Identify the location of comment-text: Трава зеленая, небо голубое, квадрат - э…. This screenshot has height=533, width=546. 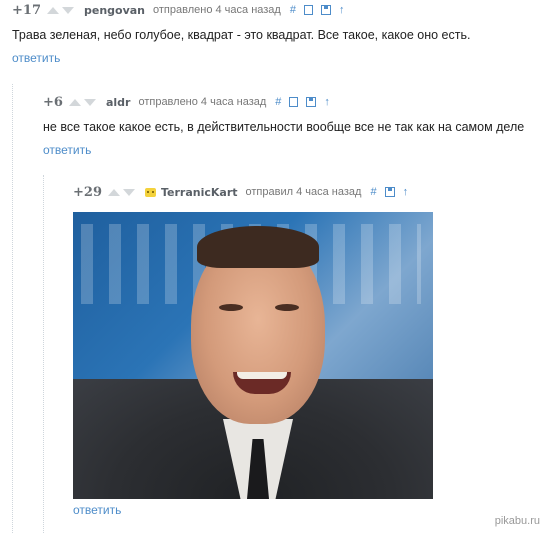
(241, 35).